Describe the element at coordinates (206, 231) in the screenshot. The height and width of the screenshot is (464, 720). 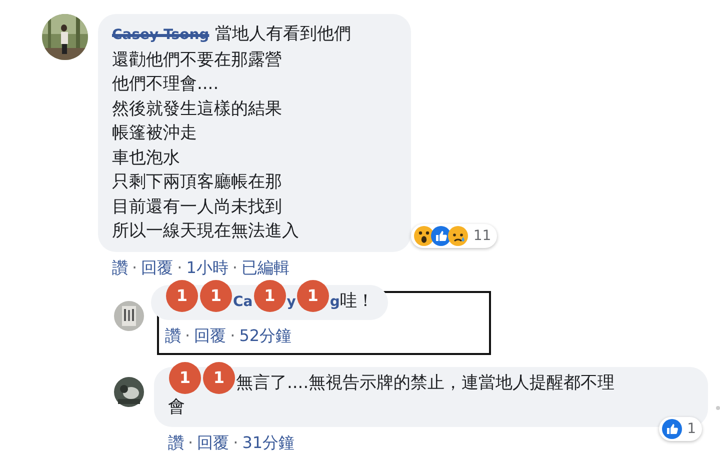
I see `comment-text: 所以一線天現在無法進入` at that location.